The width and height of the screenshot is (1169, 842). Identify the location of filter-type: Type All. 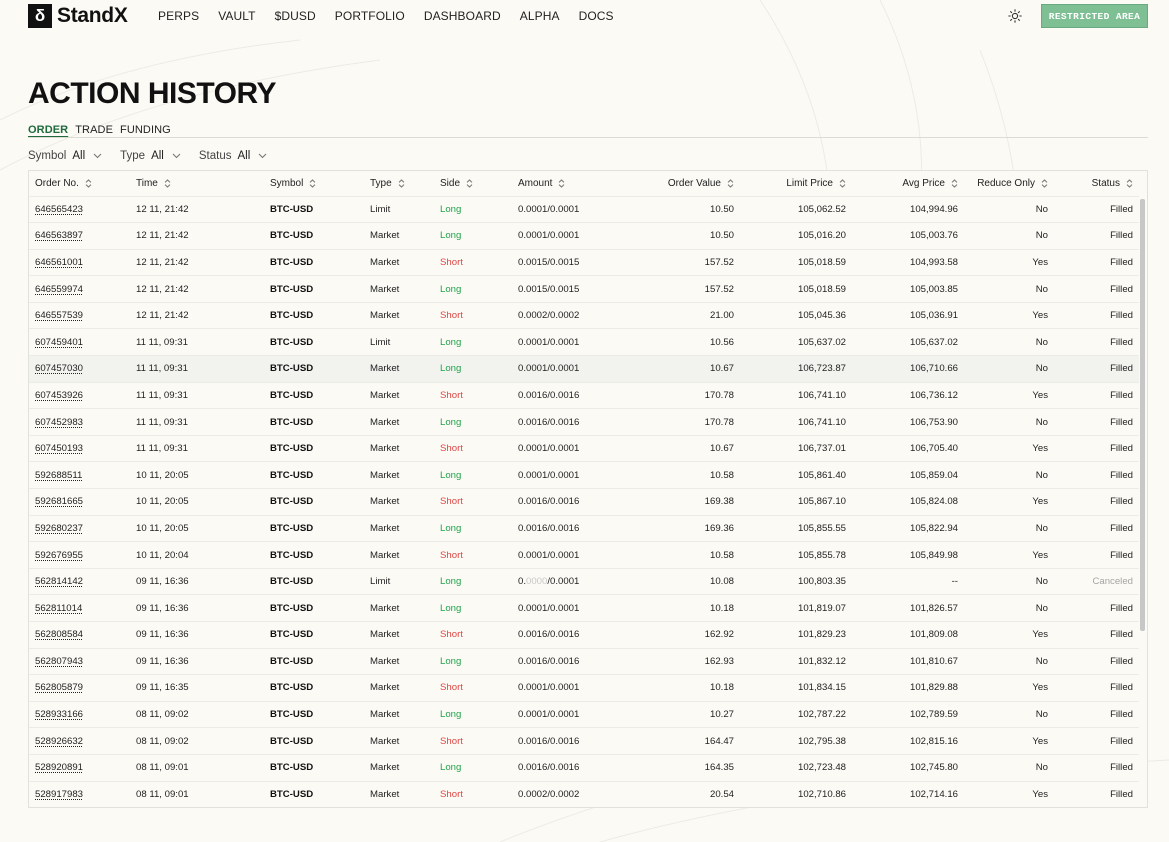
(150, 156).